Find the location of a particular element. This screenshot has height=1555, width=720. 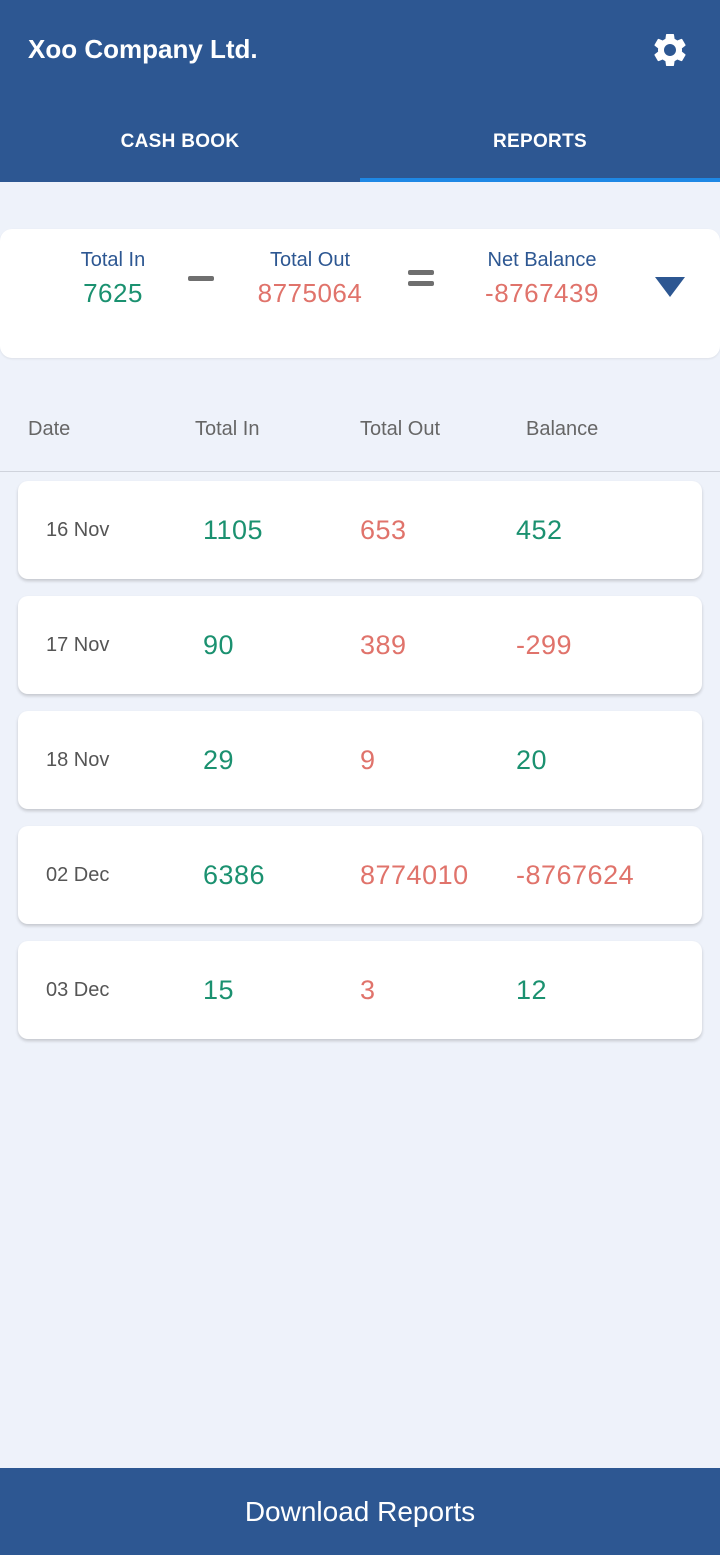

table-row: 02 Dec 6386 8774010 -8767624 is located at coordinates (360, 875).